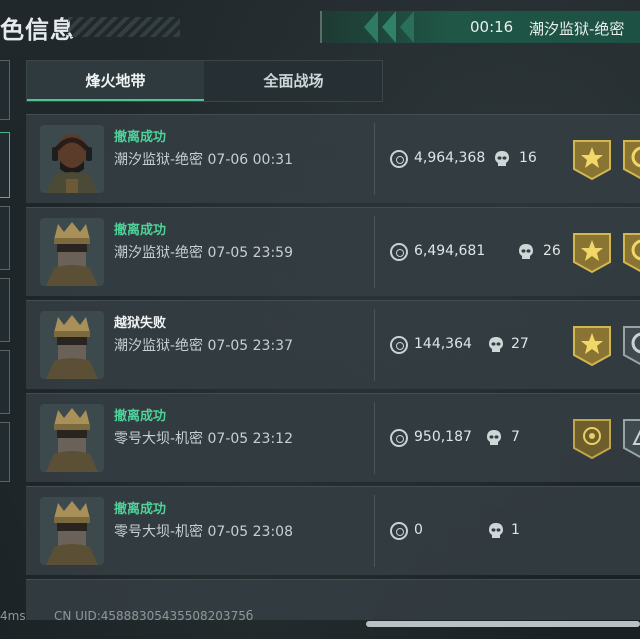  I want to click on mode-tabs: 烽火地带 全面战场, so click(204, 81).